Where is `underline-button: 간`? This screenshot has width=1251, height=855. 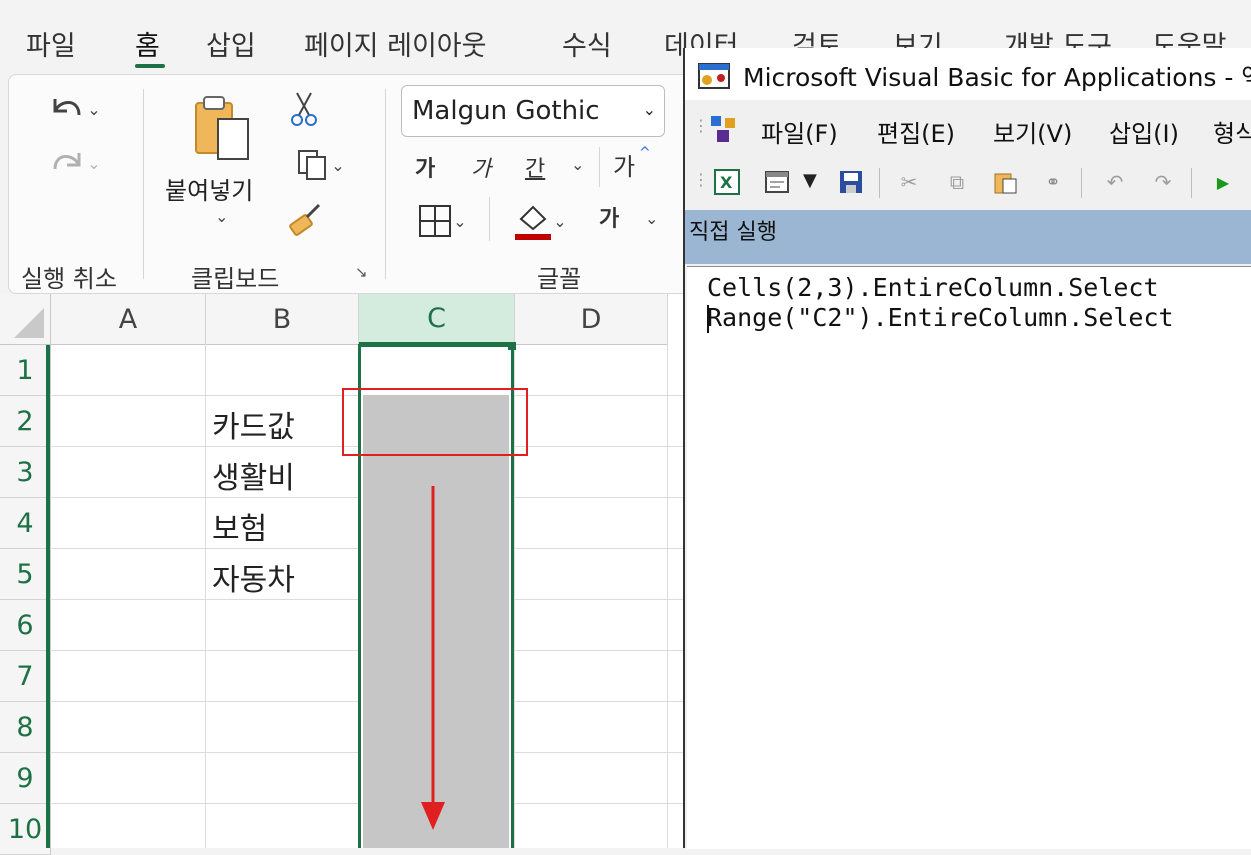 underline-button: 간 is located at coordinates (535, 167).